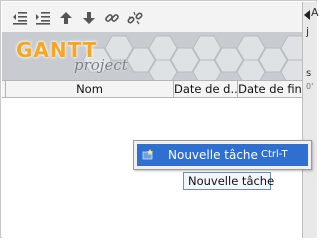  Describe the element at coordinates (90, 89) in the screenshot. I see `column-header-name: Nom` at that location.